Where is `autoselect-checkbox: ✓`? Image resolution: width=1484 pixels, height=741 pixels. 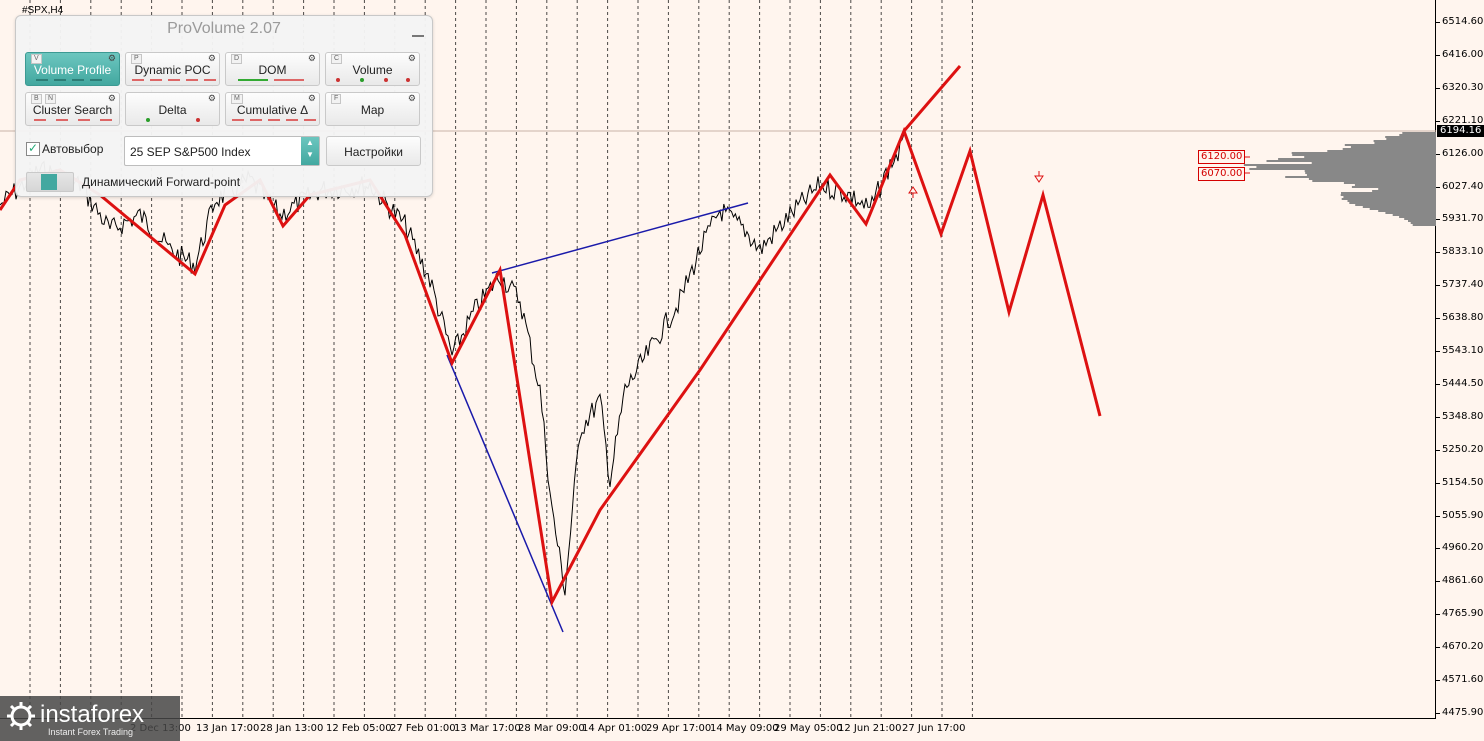
autoselect-checkbox: ✓ is located at coordinates (33, 149).